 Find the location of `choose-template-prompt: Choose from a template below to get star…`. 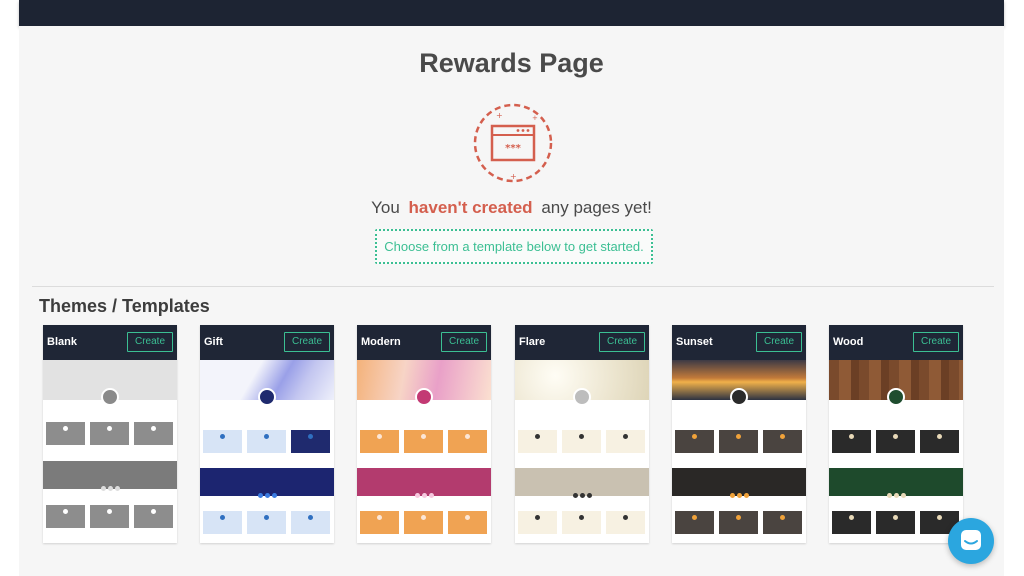

choose-template-prompt: Choose from a template below to get star… is located at coordinates (514, 246).